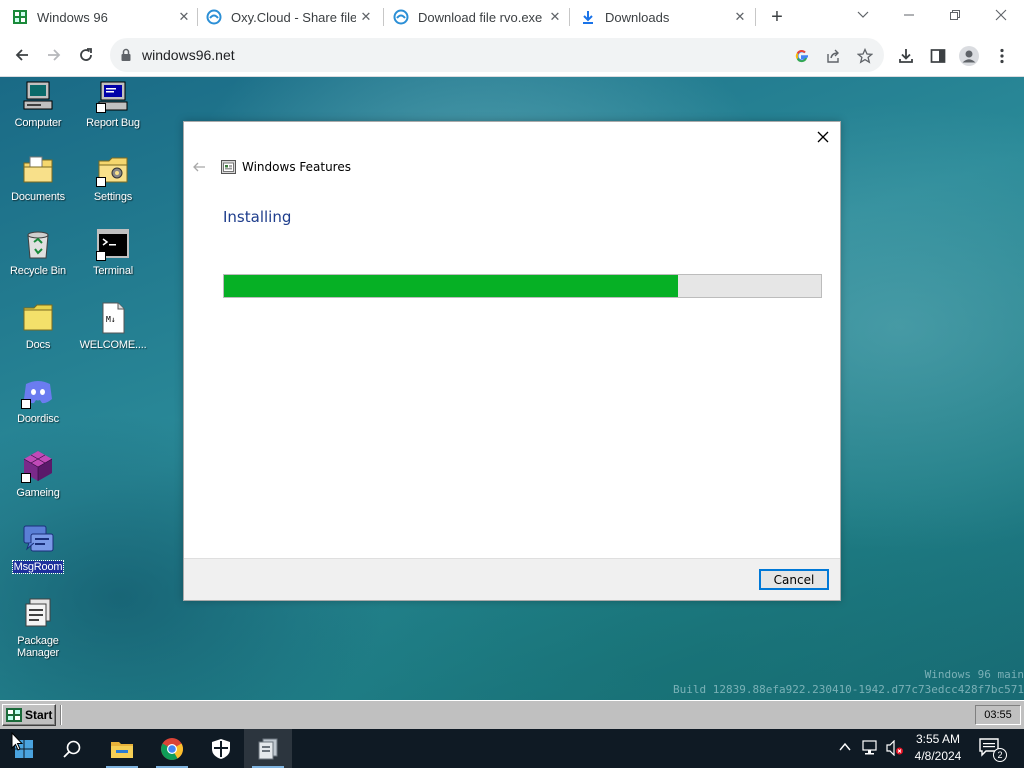 The width and height of the screenshot is (1024, 768). Describe the element at coordinates (113, 271) in the screenshot. I see `desktop-icon-label: Terminal` at that location.